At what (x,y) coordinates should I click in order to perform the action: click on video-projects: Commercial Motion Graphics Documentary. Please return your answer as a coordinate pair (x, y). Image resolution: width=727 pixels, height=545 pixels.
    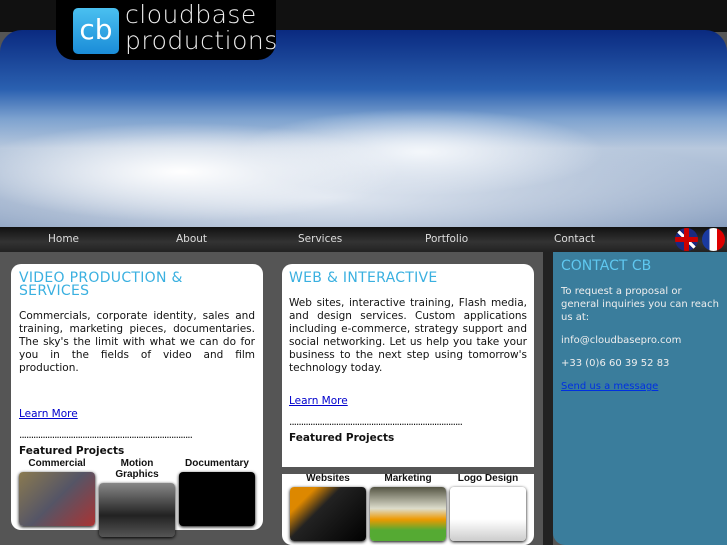
    Looking at the image, I should click on (137, 497).